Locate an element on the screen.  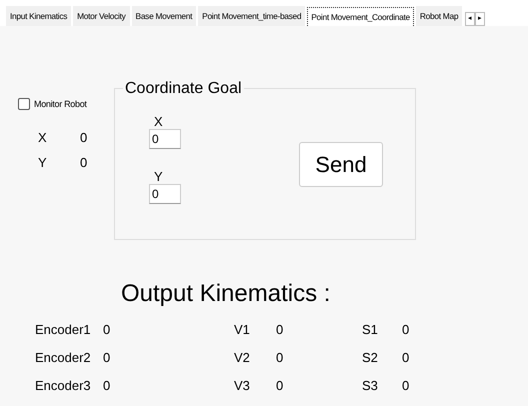
position-label: X is located at coordinates (43, 137).